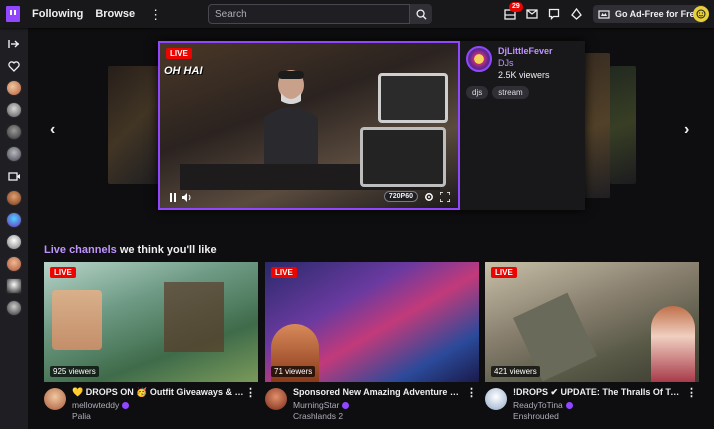 The width and height of the screenshot is (714, 429). Describe the element at coordinates (52, 130) in the screenshot. I see `carousel-prev-button: ‹` at that location.